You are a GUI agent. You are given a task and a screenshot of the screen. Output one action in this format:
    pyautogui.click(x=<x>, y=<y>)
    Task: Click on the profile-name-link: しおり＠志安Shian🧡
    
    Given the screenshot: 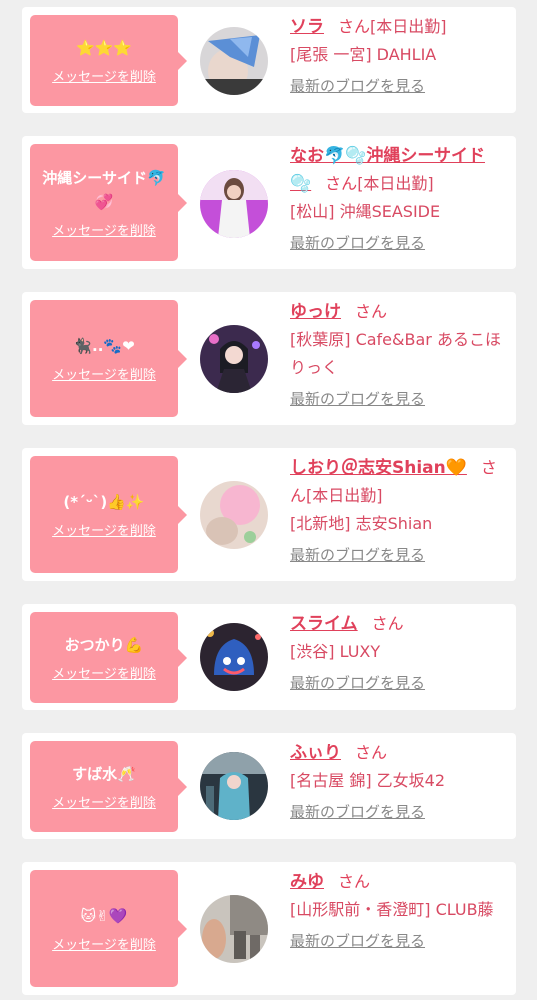 What is the action you would take?
    pyautogui.click(x=378, y=468)
    